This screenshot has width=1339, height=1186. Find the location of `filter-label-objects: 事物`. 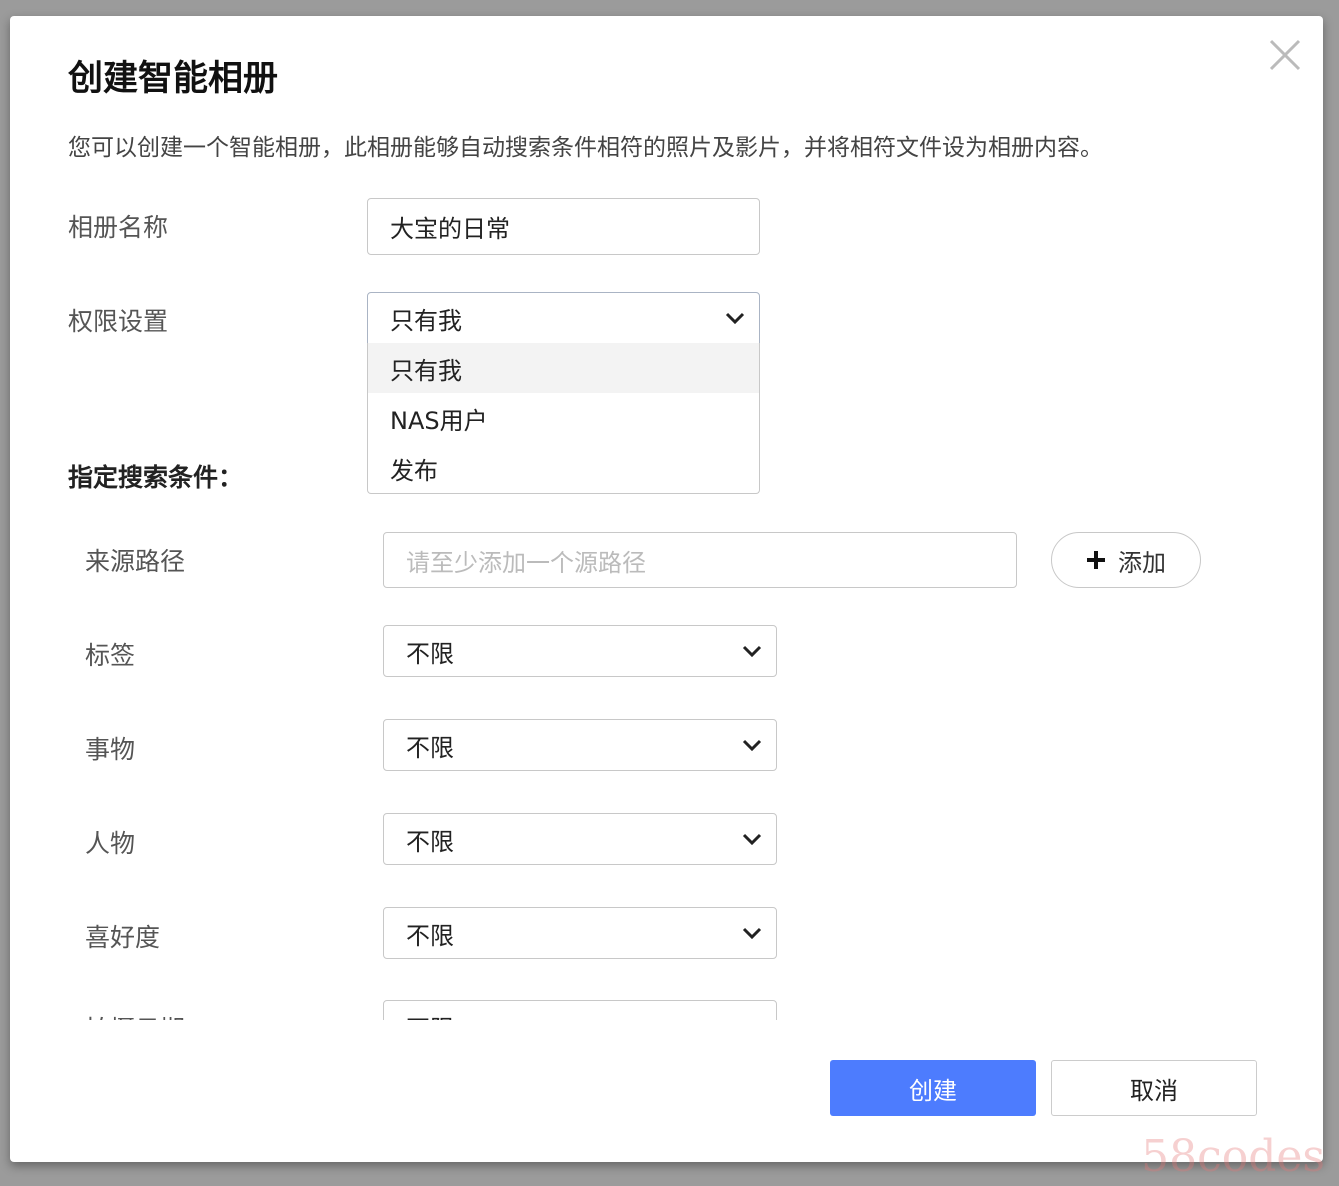

filter-label-objects: 事物 is located at coordinates (110, 749).